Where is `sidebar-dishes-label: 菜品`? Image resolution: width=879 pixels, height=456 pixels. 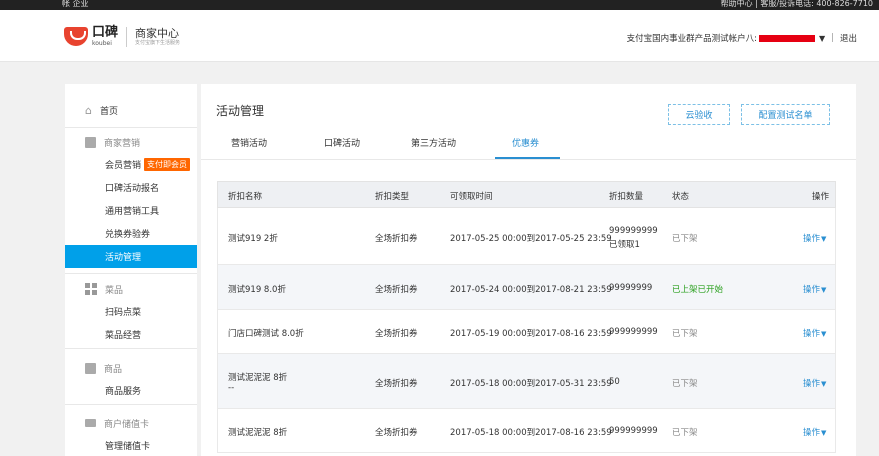
sidebar-dishes-label: 菜品 is located at coordinates (114, 290).